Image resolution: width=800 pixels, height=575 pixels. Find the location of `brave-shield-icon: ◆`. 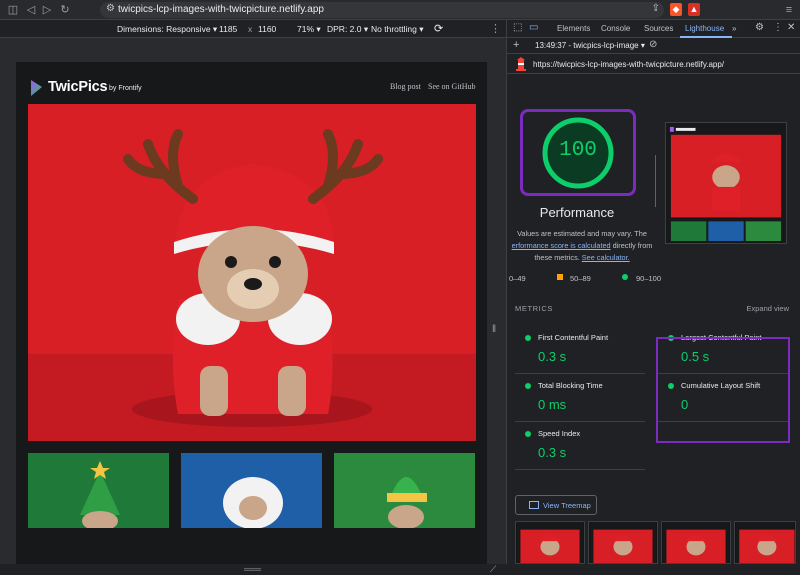

brave-shield-icon: ◆ is located at coordinates (676, 9).